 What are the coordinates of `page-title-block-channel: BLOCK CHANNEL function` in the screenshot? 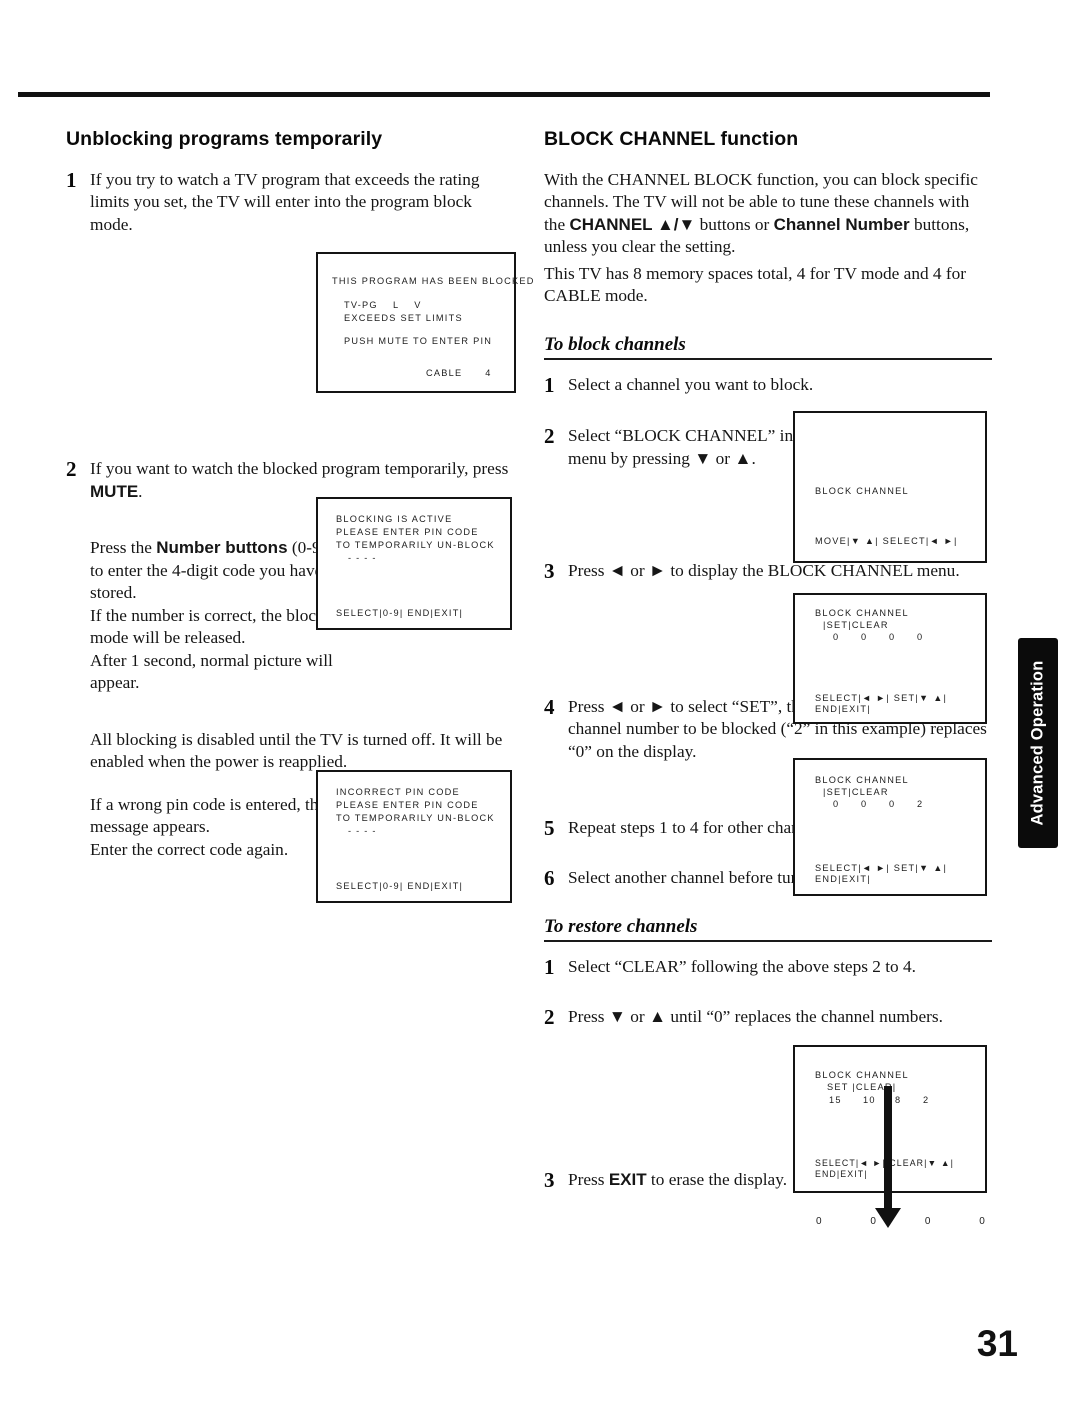 It's located at (671, 139).